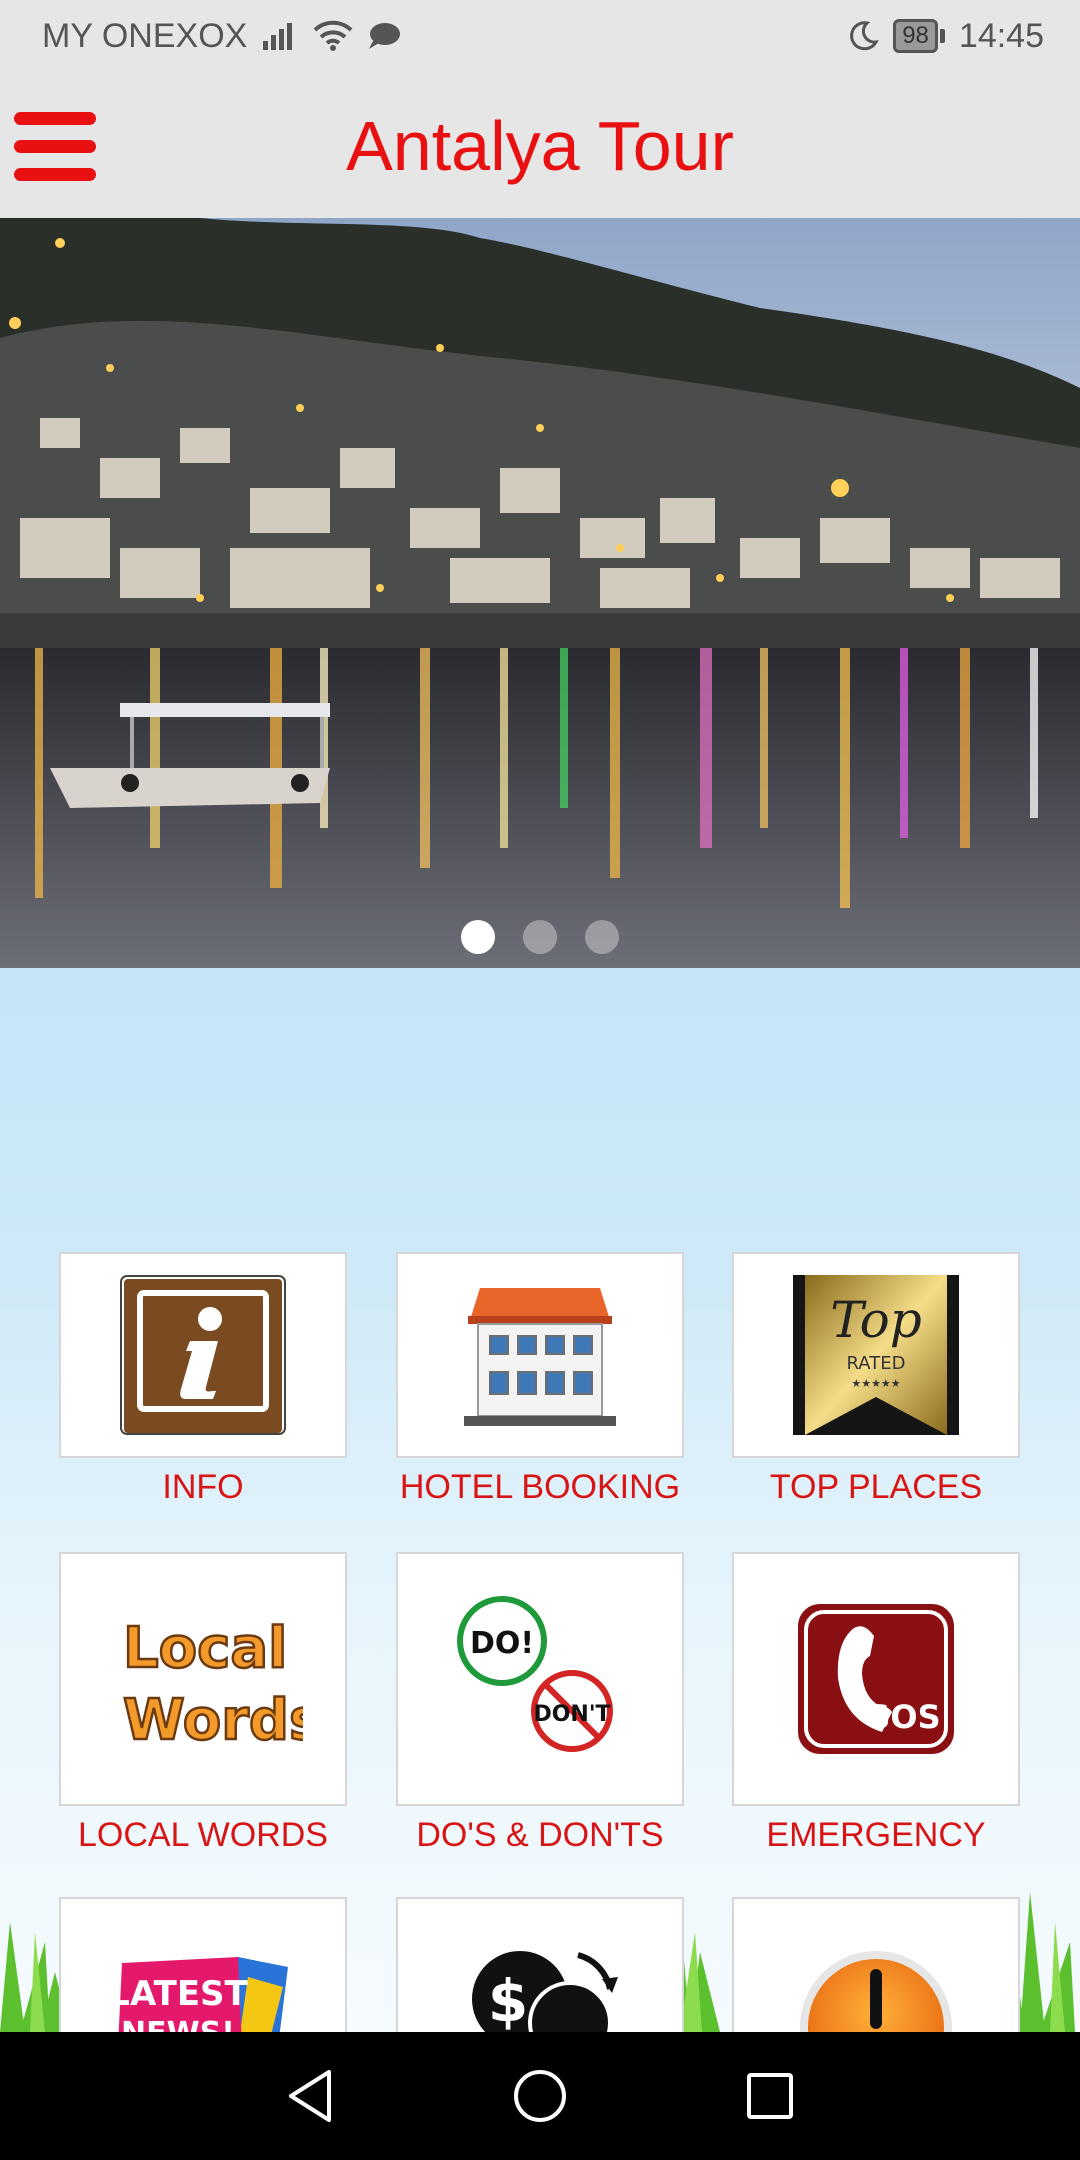 This screenshot has width=1080, height=2160. Describe the element at coordinates (310, 2096) in the screenshot. I see `back-icon` at that location.